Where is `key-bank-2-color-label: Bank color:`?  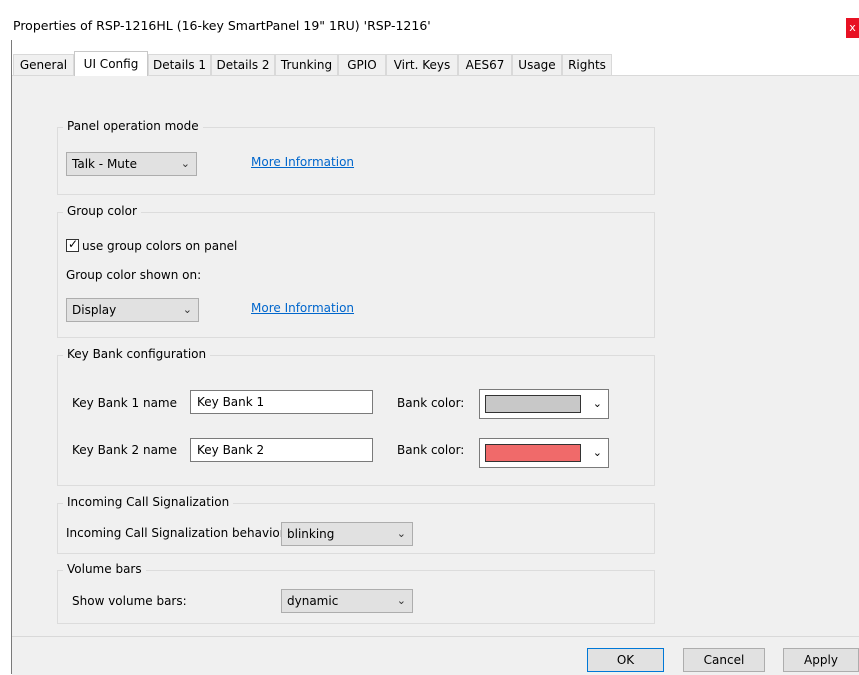 key-bank-2-color-label: Bank color: is located at coordinates (431, 450).